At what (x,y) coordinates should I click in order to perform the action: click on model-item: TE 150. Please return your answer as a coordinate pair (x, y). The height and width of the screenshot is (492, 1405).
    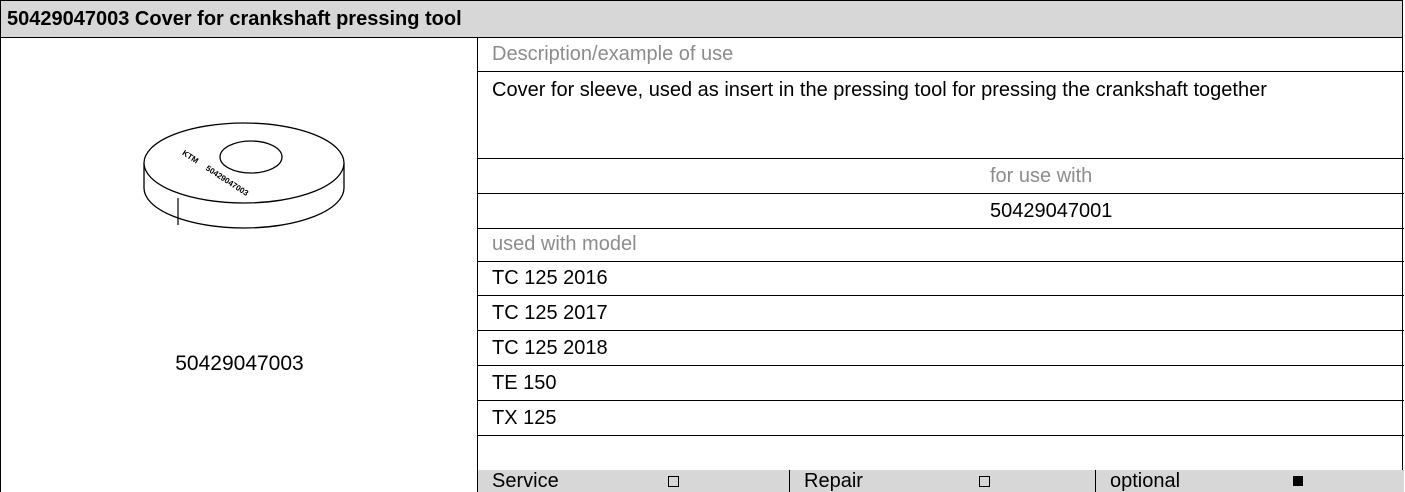
    Looking at the image, I should click on (524, 383).